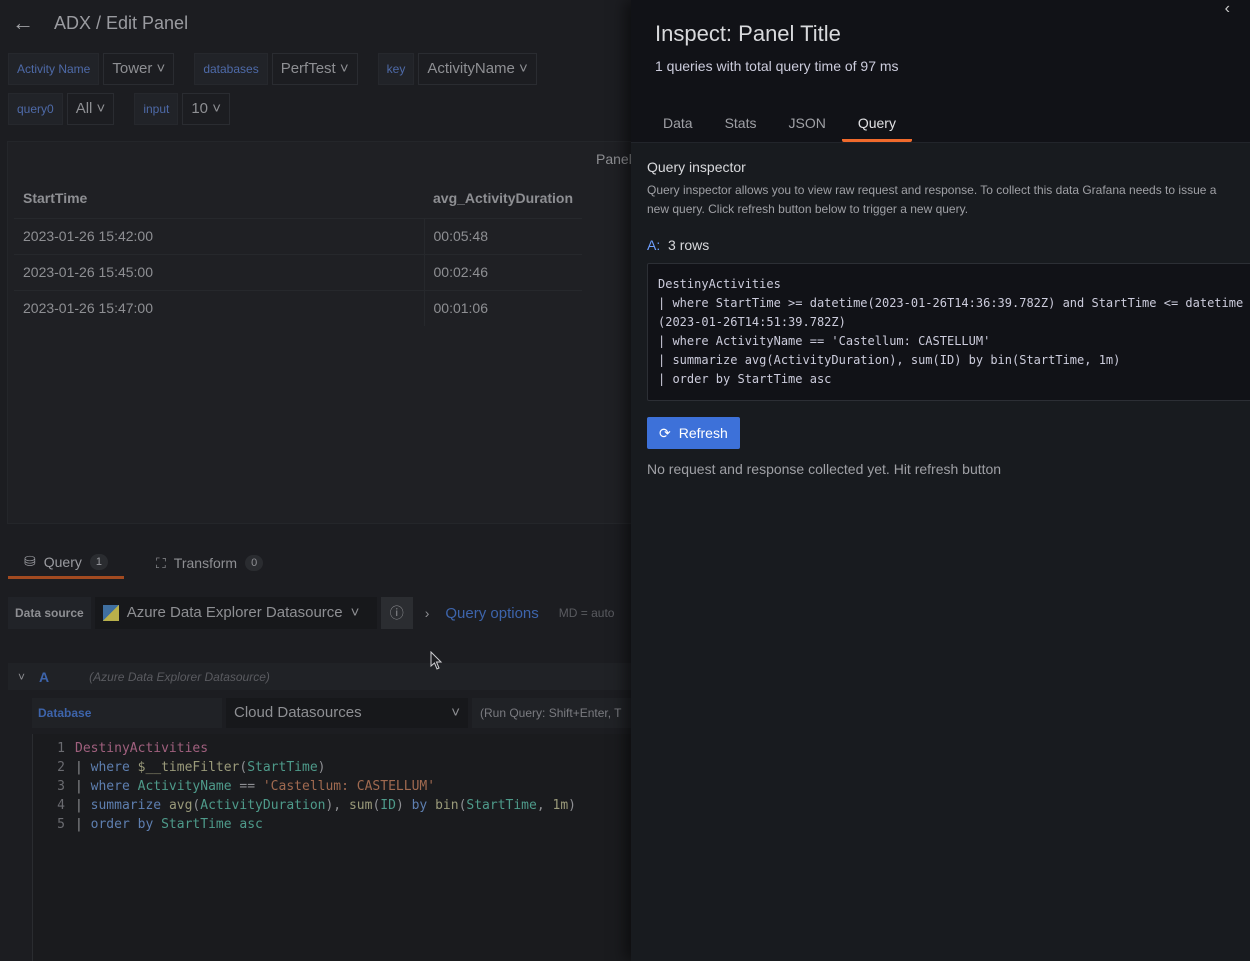 This screenshot has height=961, width=1250. I want to click on cell: 2023-01-26 15:47:00, so click(219, 307).